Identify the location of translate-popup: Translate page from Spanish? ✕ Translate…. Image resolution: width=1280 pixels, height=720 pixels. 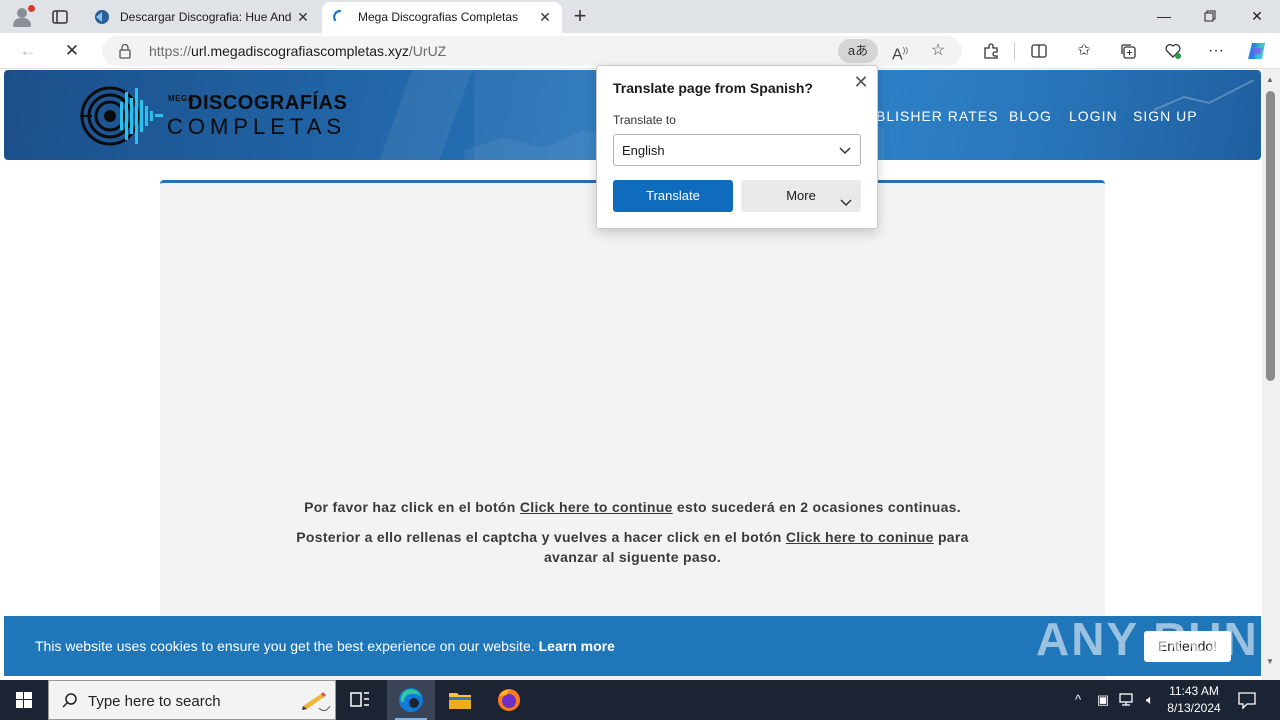
(737, 147).